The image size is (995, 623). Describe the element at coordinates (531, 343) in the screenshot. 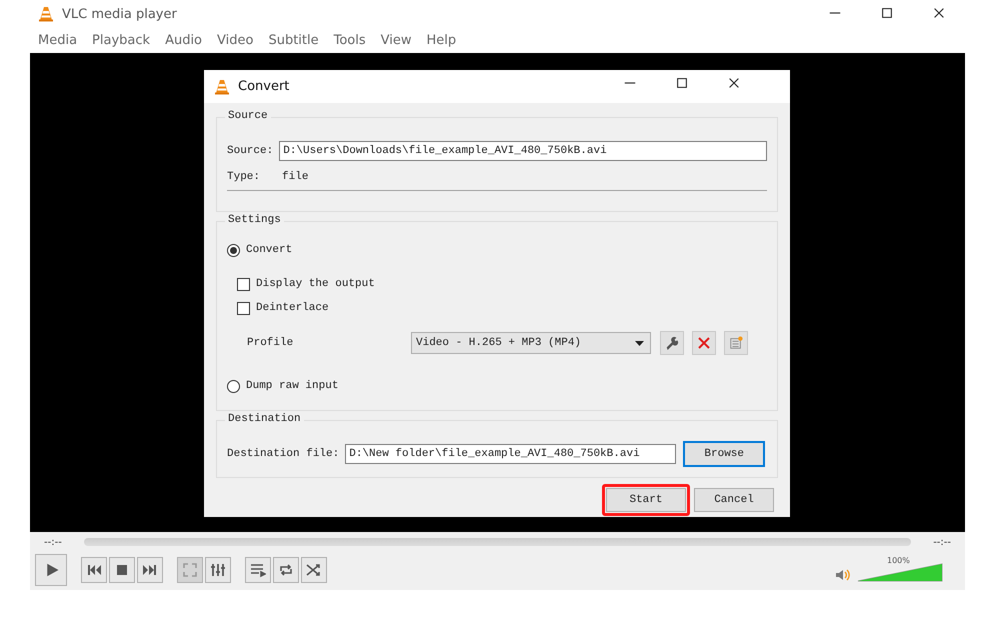

I see `profile-dropdown: Video - H.265 + MP3 (MP4)` at that location.